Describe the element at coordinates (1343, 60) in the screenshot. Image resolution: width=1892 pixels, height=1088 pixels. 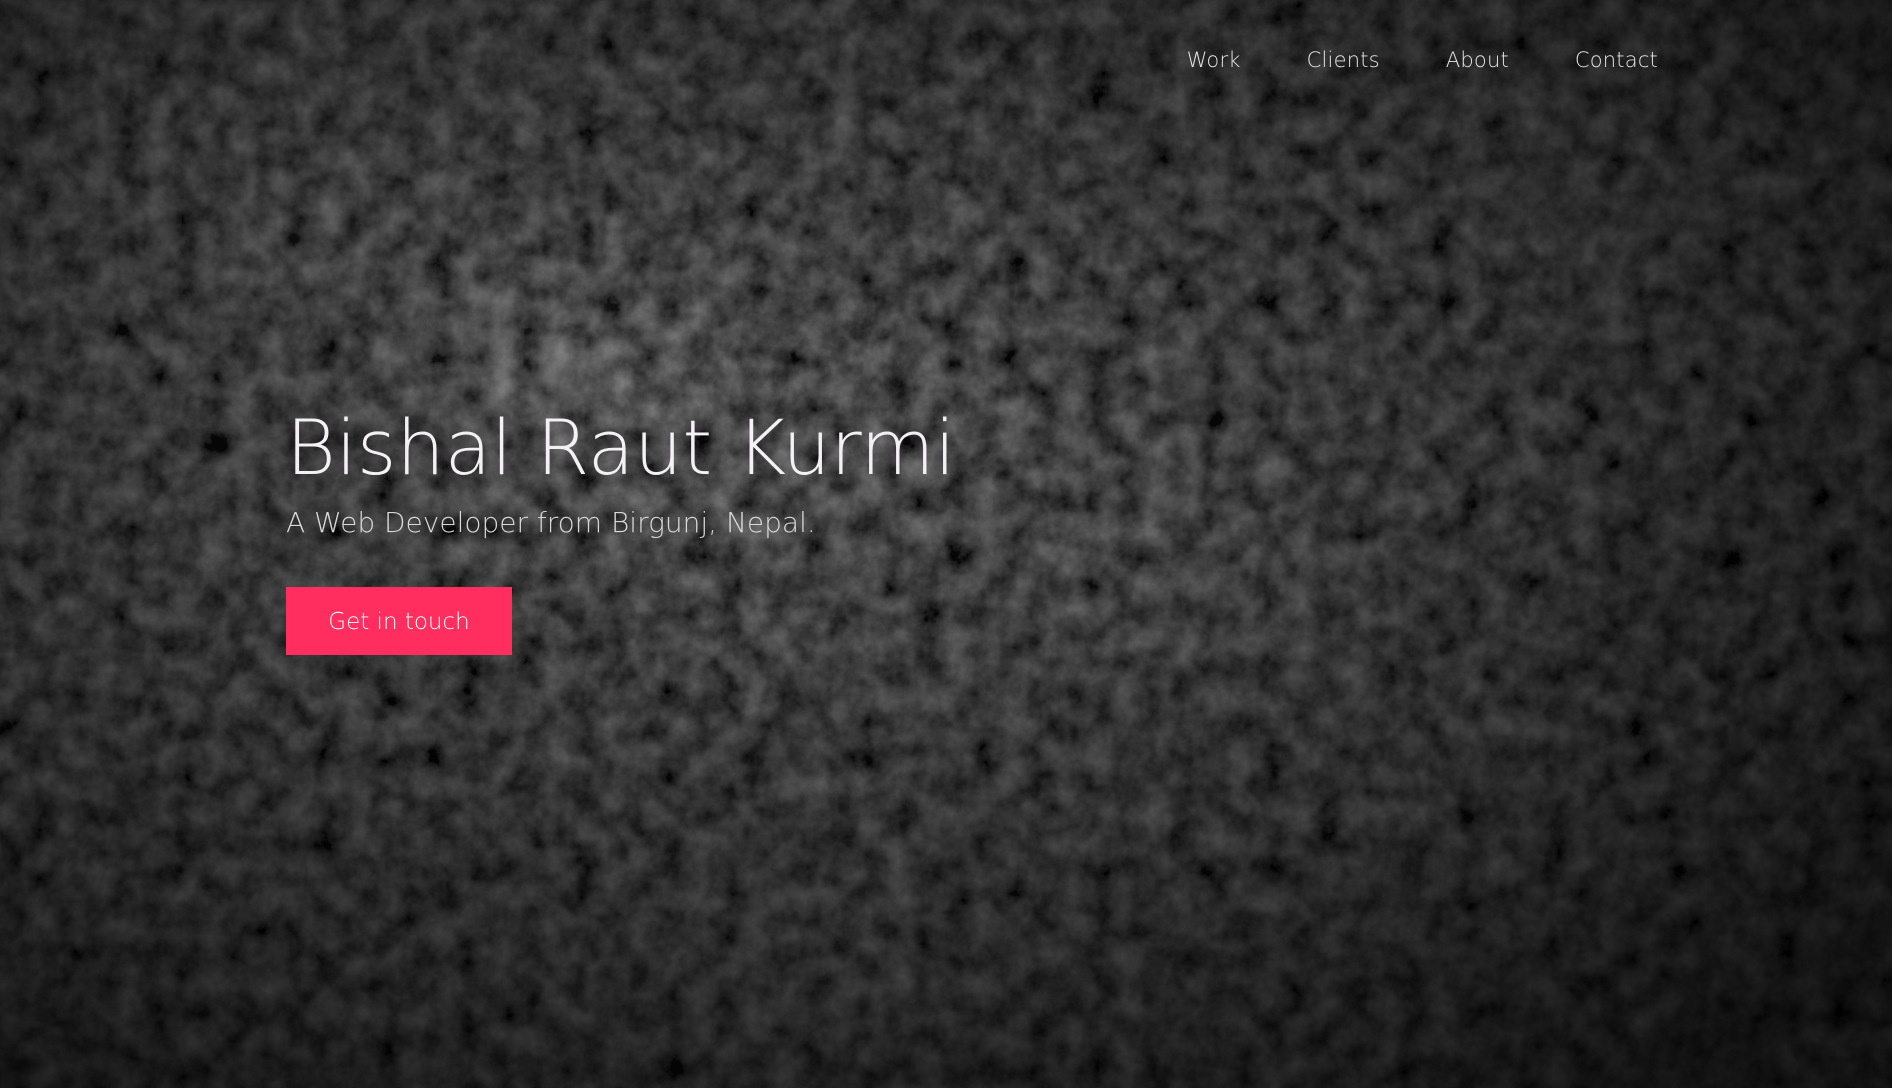
I see `nav-link-clients: Clients` at that location.